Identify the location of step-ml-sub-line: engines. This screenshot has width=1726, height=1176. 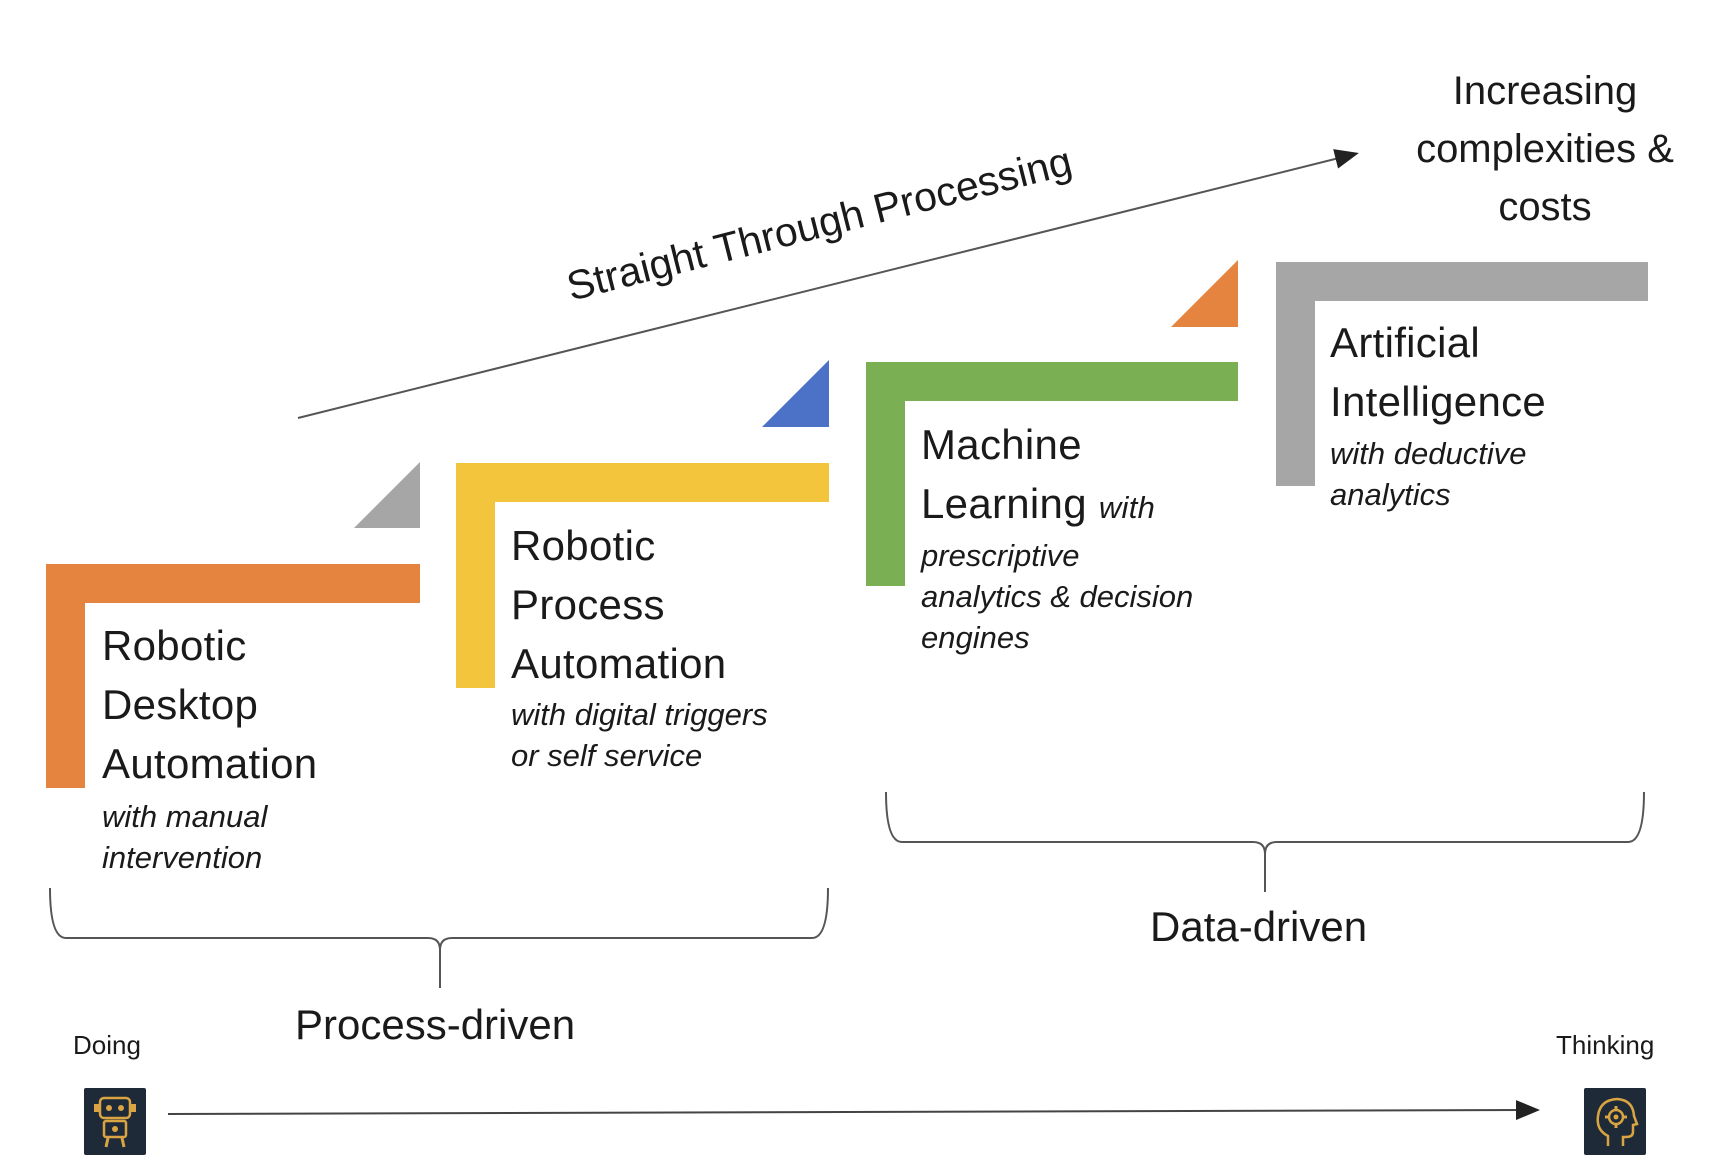
(975, 637).